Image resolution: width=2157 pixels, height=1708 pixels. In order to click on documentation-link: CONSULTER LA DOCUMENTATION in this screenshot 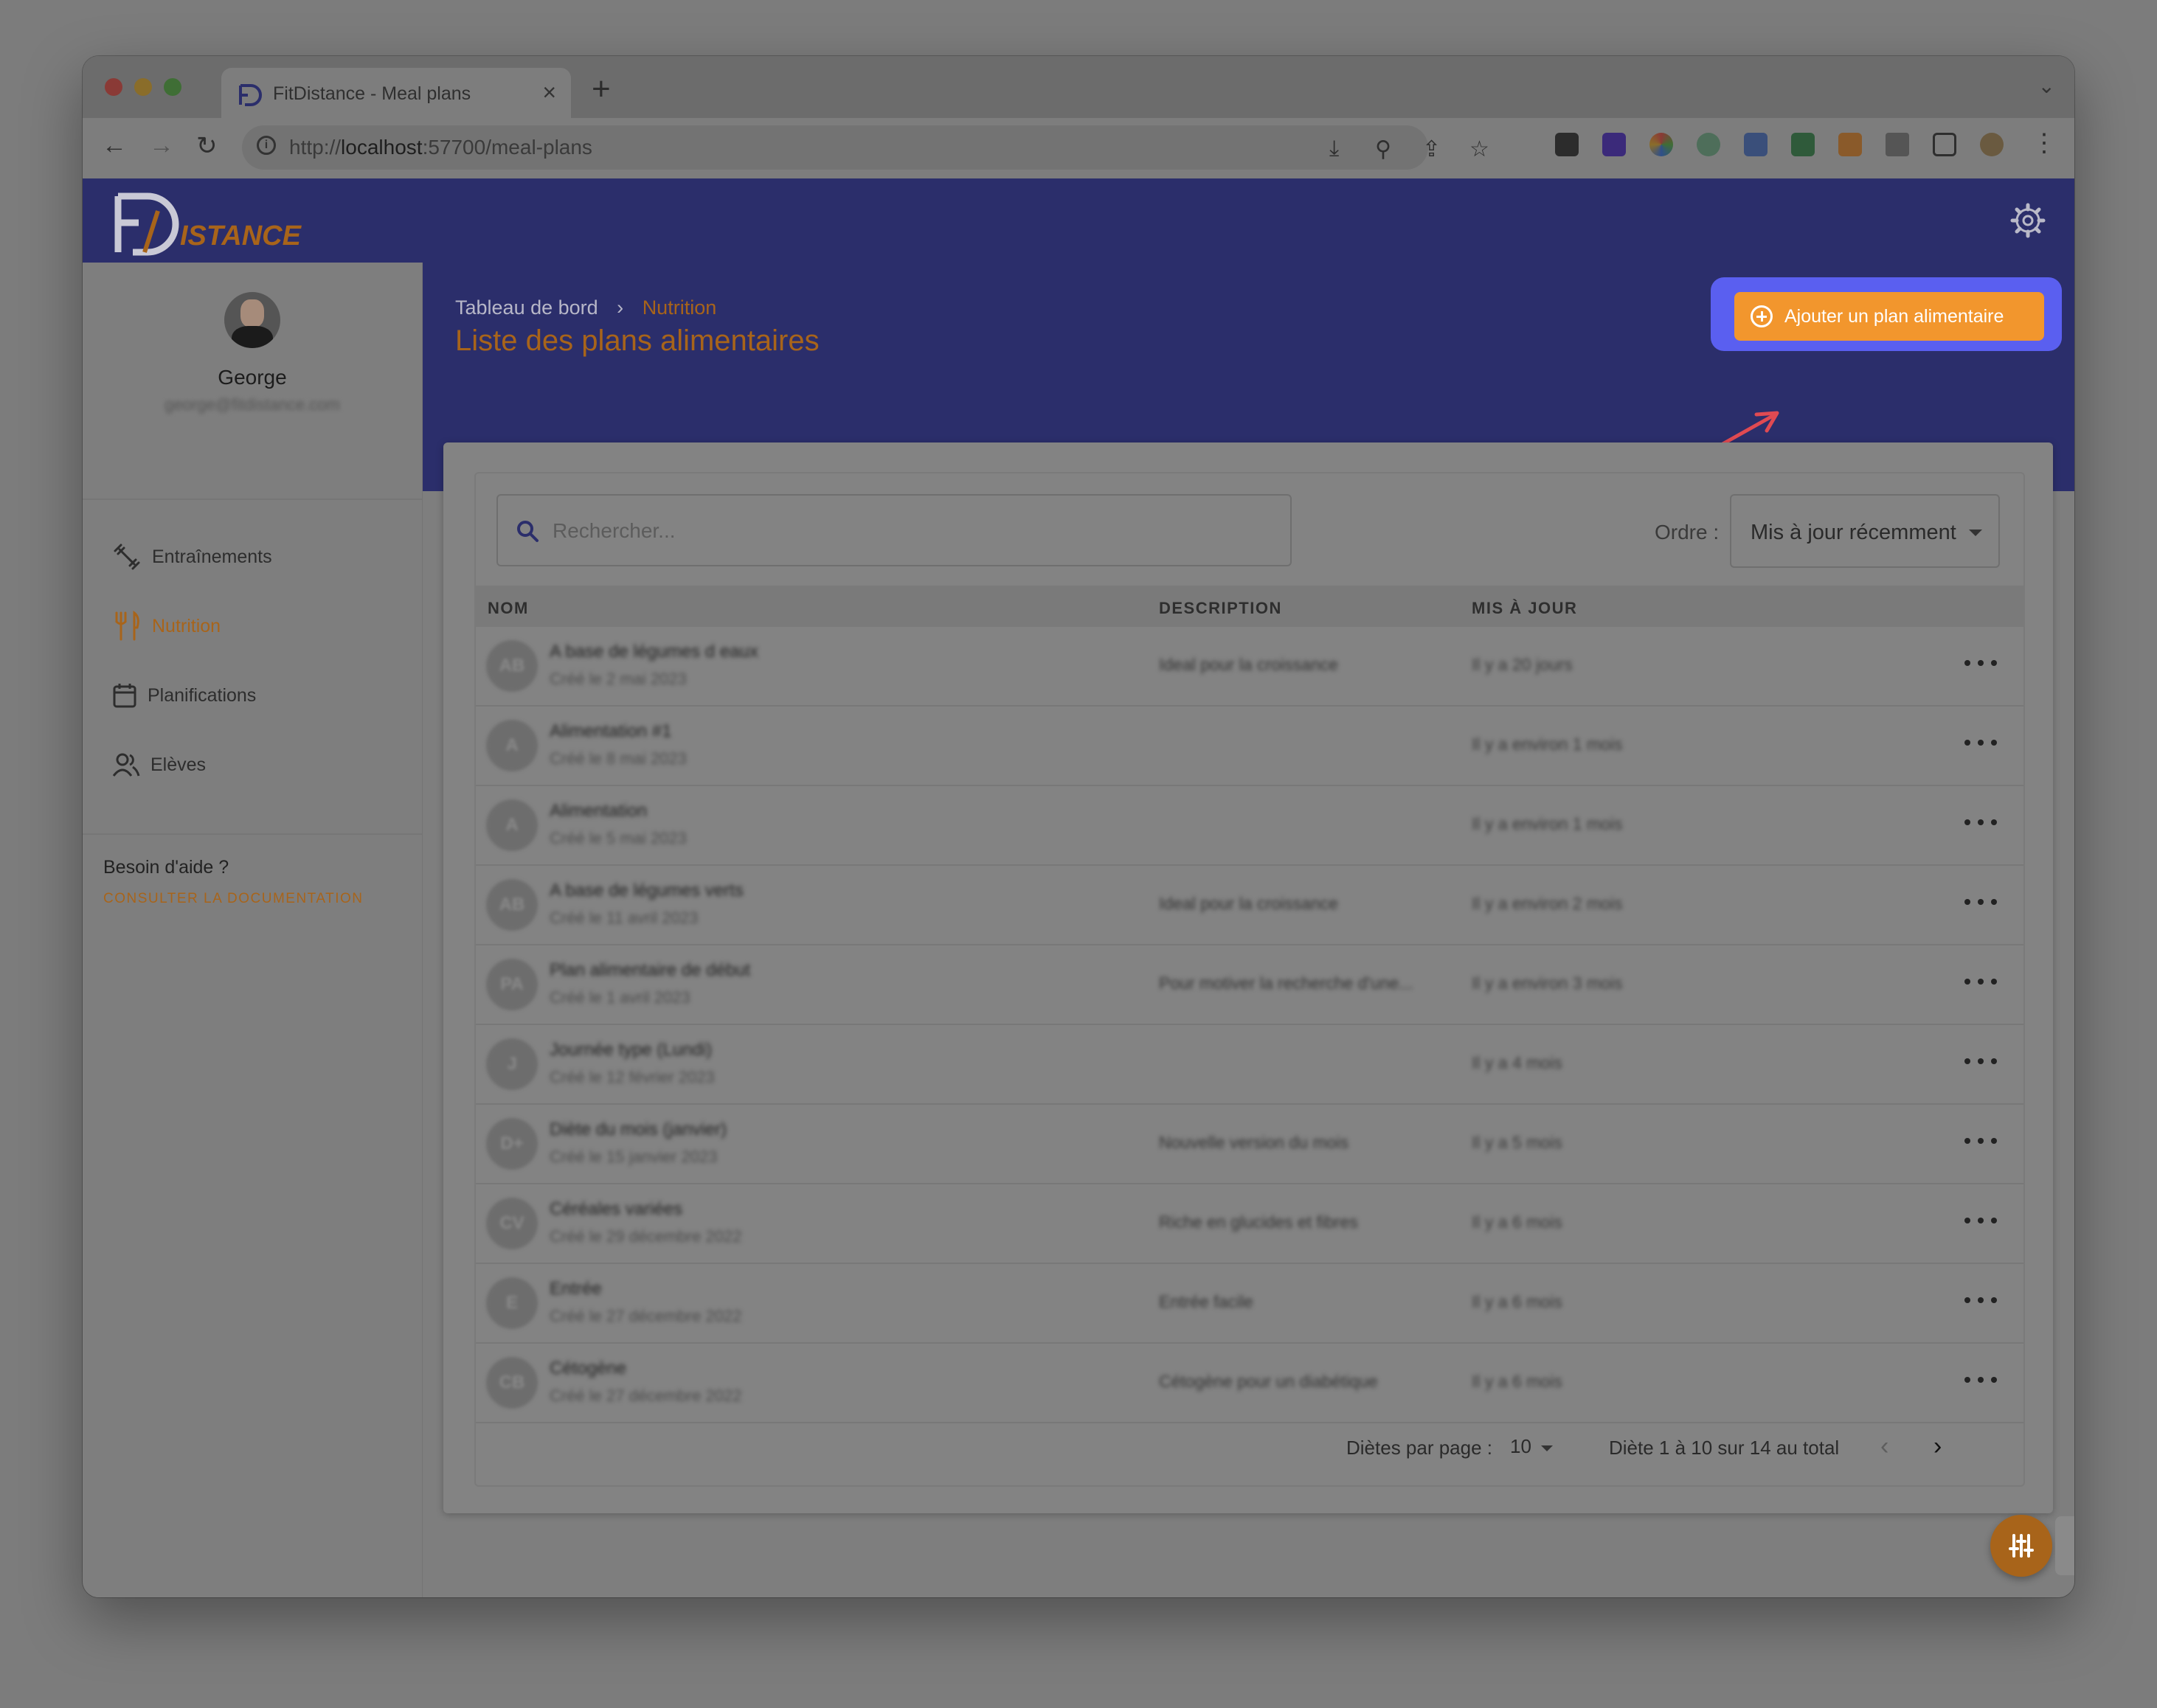, I will do `click(233, 899)`.